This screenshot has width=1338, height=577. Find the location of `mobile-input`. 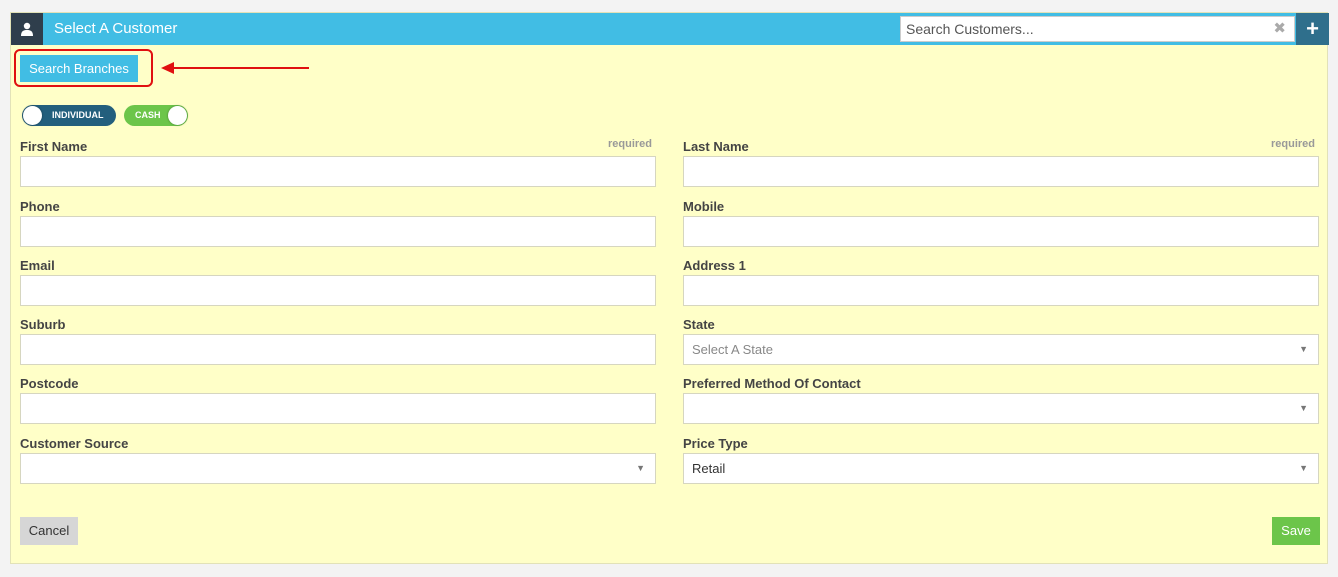

mobile-input is located at coordinates (1001, 231).